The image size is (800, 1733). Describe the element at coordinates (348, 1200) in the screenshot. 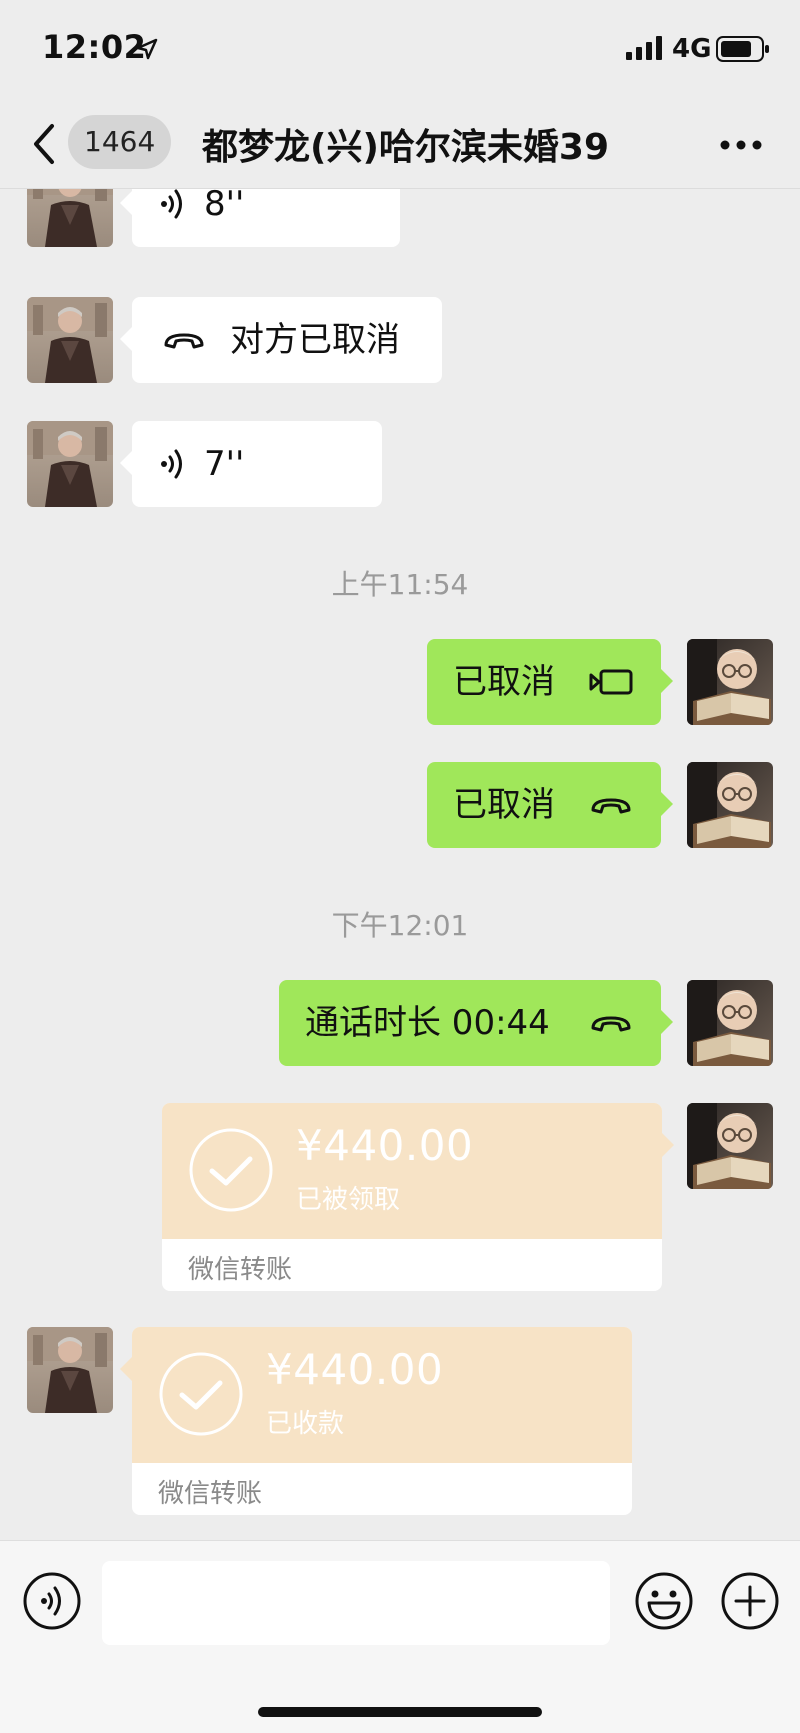

I see `transfer-status: 已被领取` at that location.